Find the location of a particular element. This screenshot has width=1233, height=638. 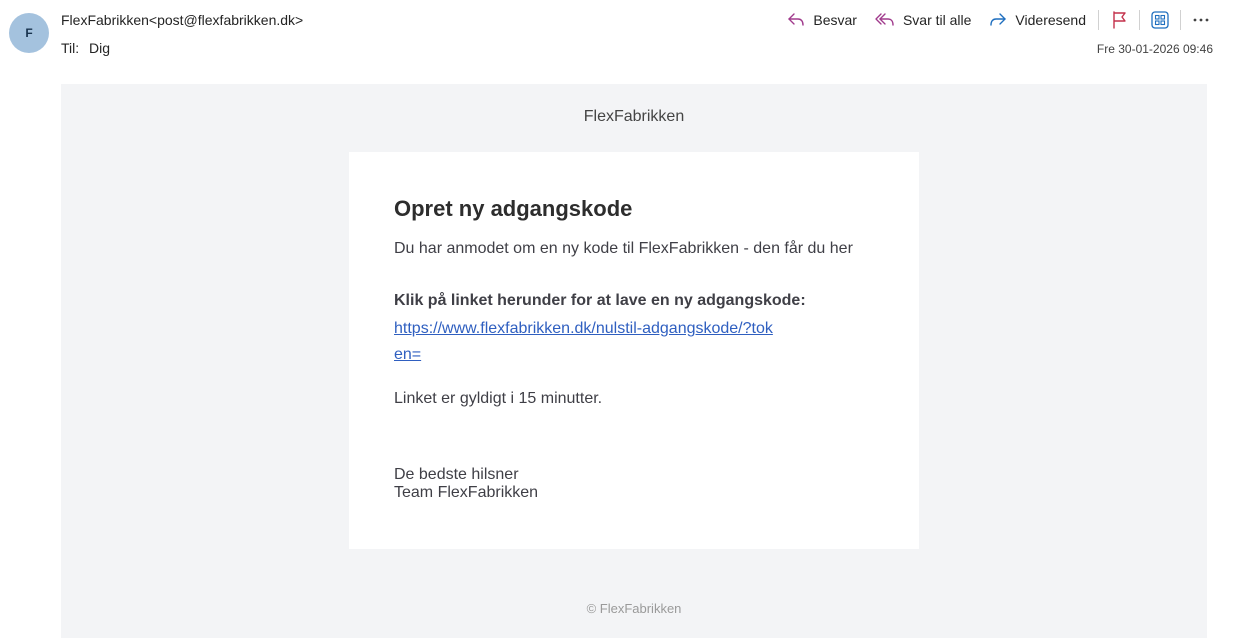

more-icon is located at coordinates (1201, 20).